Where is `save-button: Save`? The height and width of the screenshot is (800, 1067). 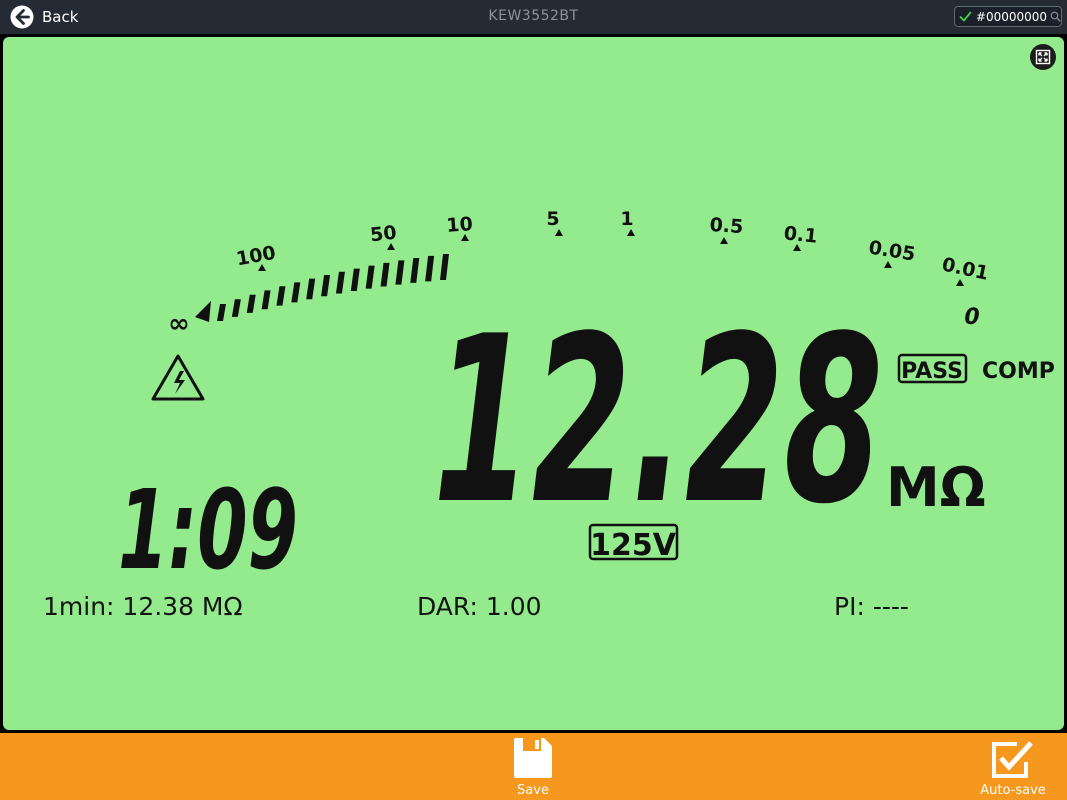 save-button: Save is located at coordinates (533, 767).